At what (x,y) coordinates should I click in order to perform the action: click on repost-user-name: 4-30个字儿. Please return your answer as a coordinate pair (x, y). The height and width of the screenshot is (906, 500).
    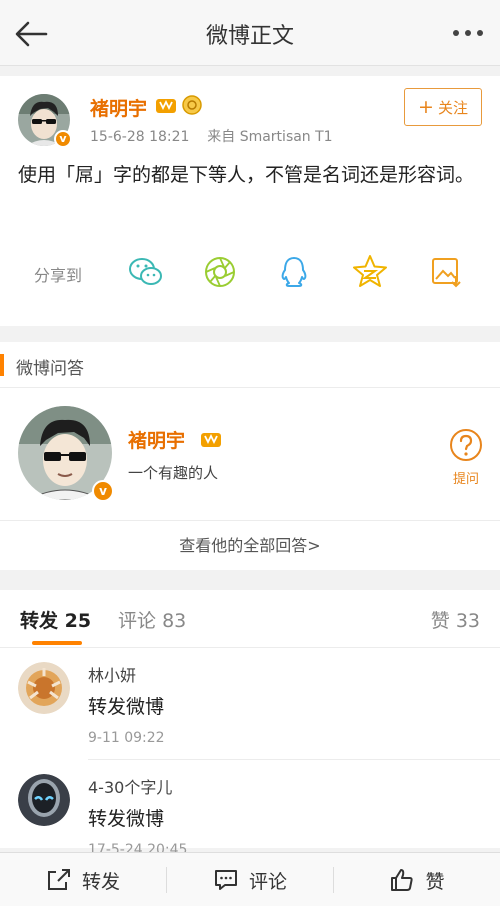
    Looking at the image, I should click on (130, 786).